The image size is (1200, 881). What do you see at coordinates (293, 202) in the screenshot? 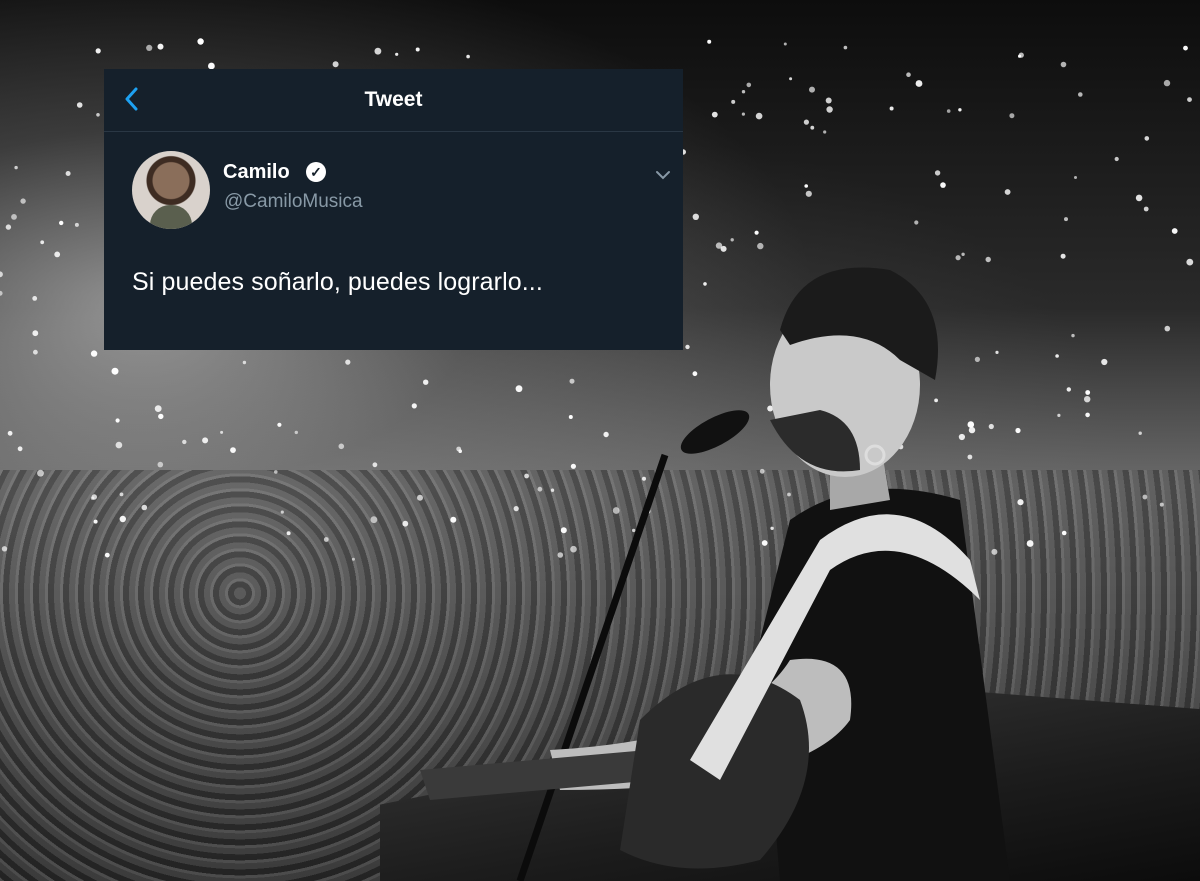
I see `author-handle: @CamiloMusica` at bounding box center [293, 202].